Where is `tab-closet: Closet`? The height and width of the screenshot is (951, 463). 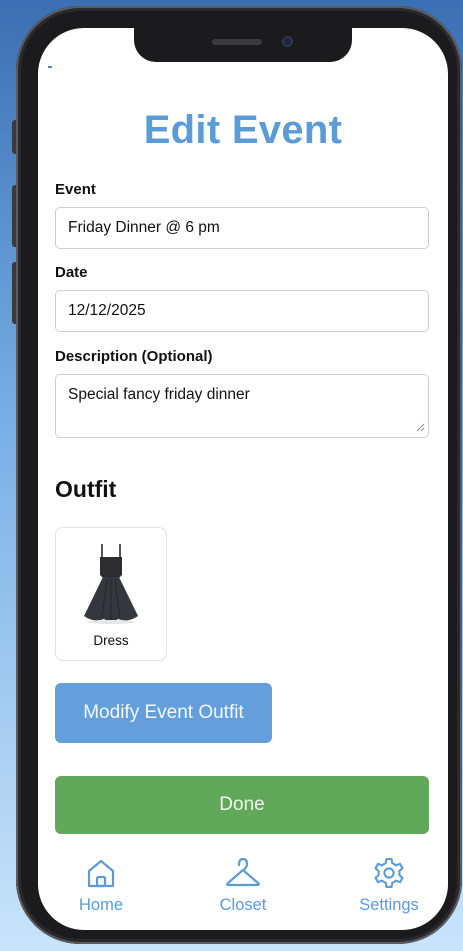 tab-closet: Closet is located at coordinates (243, 885).